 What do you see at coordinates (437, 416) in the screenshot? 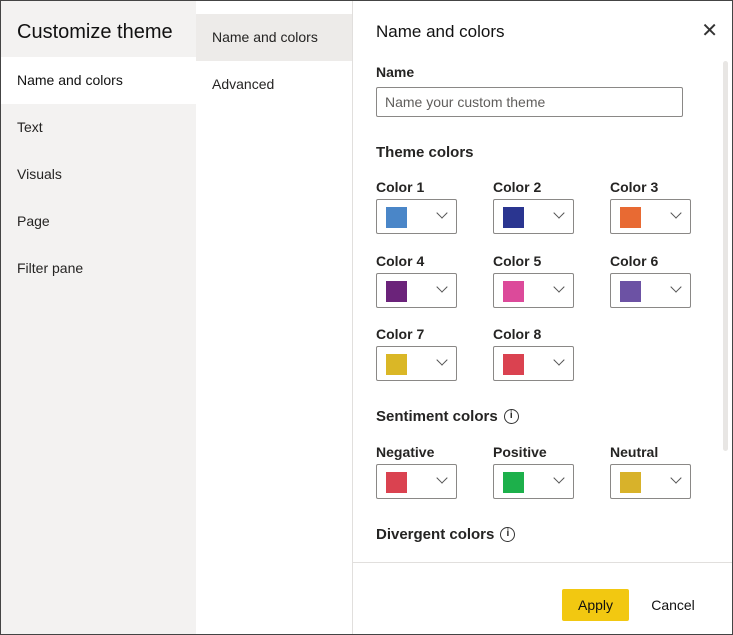
I see `sentiment-colors-label: Sentiment colors` at bounding box center [437, 416].